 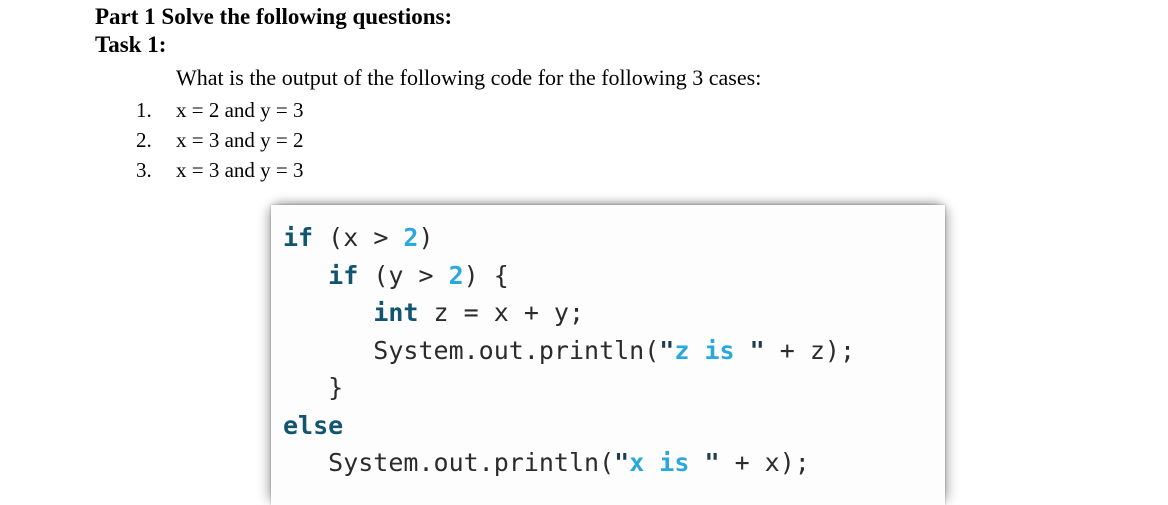 What do you see at coordinates (712, 350) in the screenshot?
I see `code-token-str: z is` at bounding box center [712, 350].